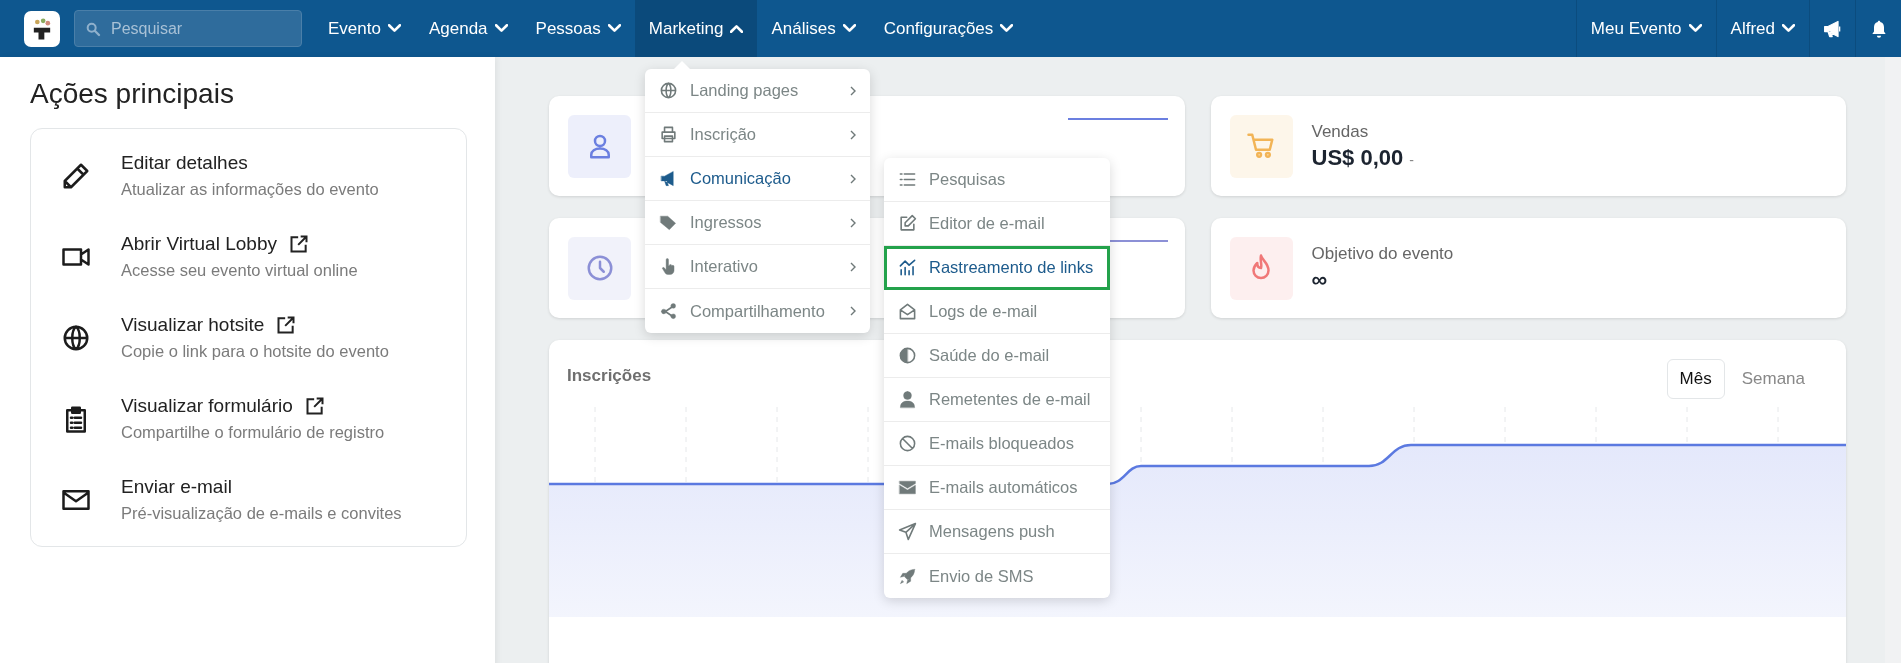 The width and height of the screenshot is (1901, 663). I want to click on nav-menu-item: Alfred, so click(1762, 28).